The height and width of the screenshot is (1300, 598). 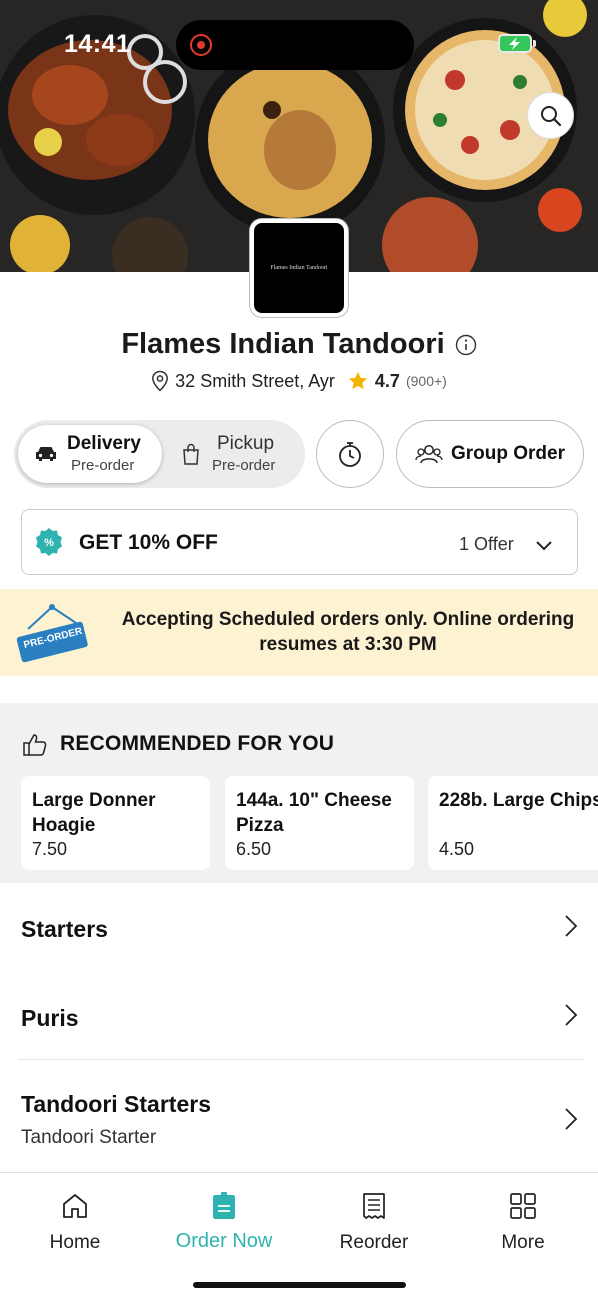 What do you see at coordinates (260, 825) in the screenshot?
I see `item-name-line2: Pizza` at bounding box center [260, 825].